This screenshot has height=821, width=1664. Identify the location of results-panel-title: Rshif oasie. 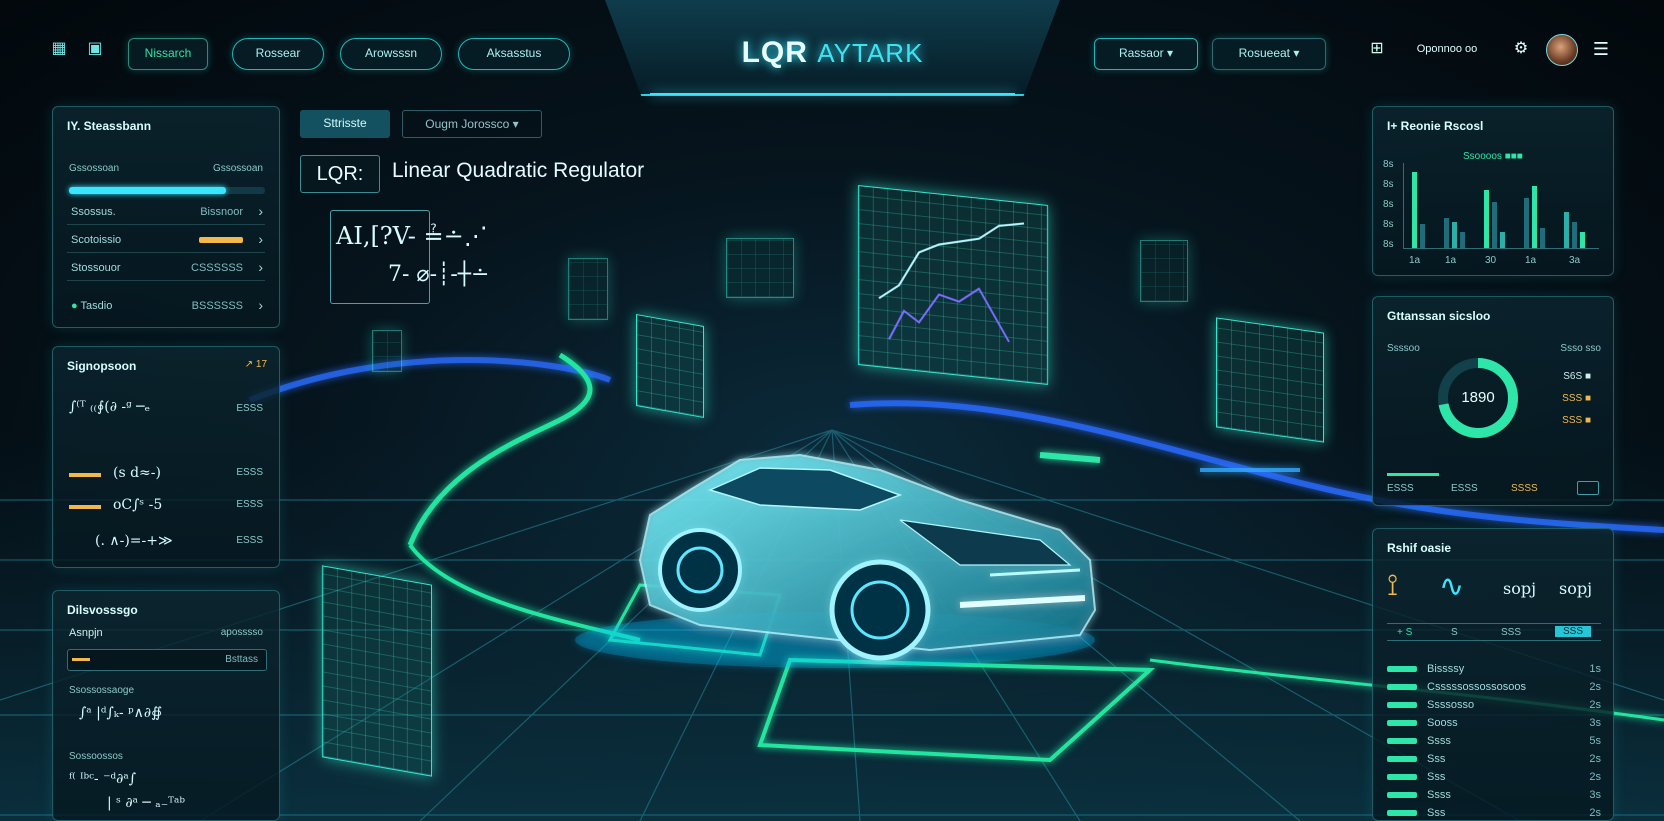
(1419, 548).